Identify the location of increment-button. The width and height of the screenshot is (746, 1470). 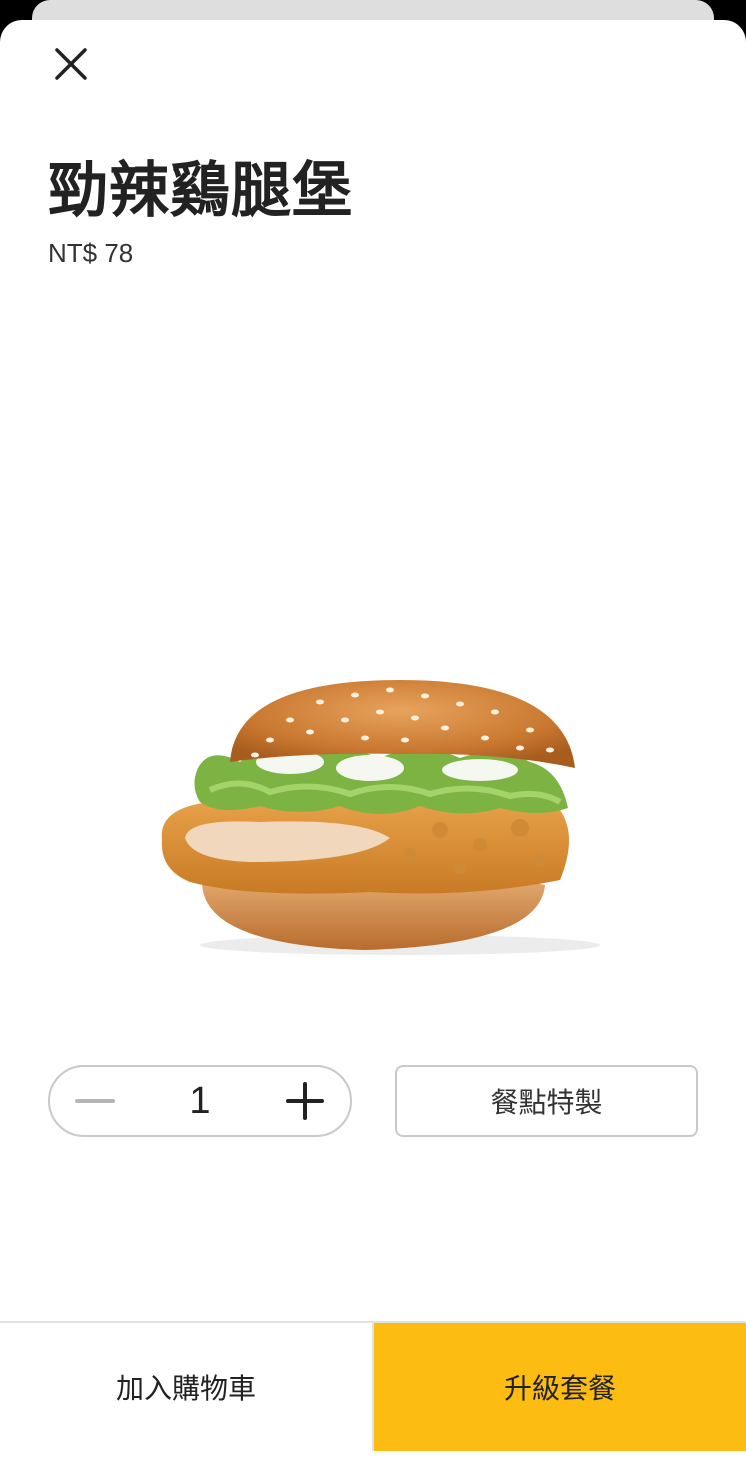
(305, 1101).